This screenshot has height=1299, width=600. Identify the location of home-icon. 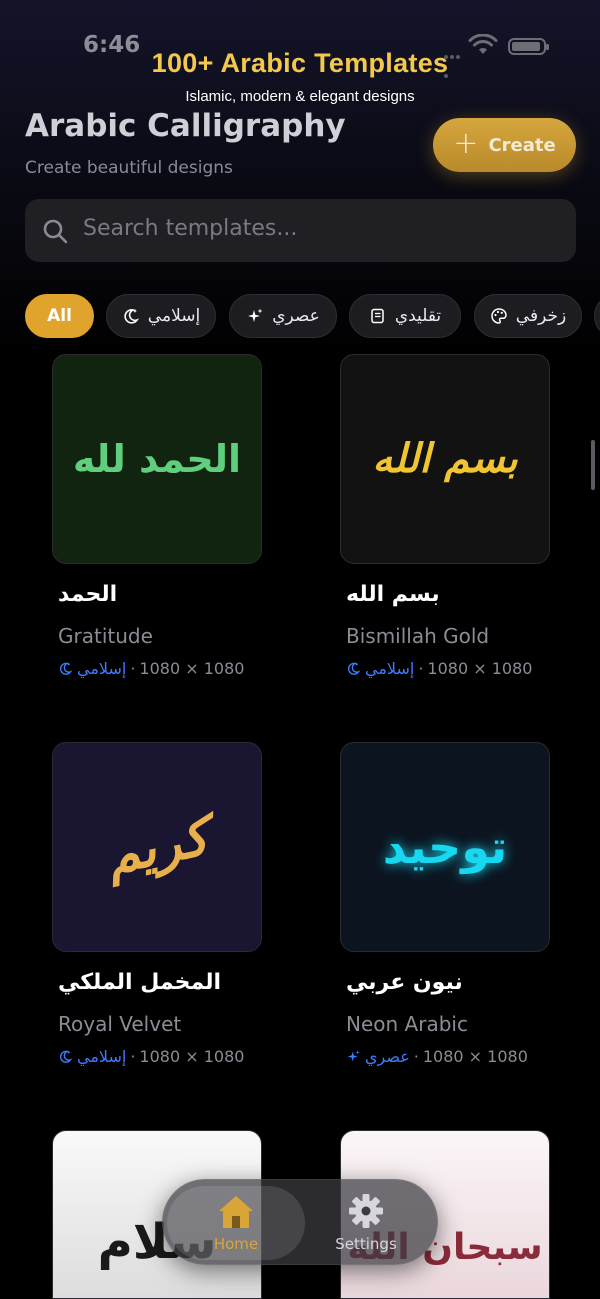
(236, 1212).